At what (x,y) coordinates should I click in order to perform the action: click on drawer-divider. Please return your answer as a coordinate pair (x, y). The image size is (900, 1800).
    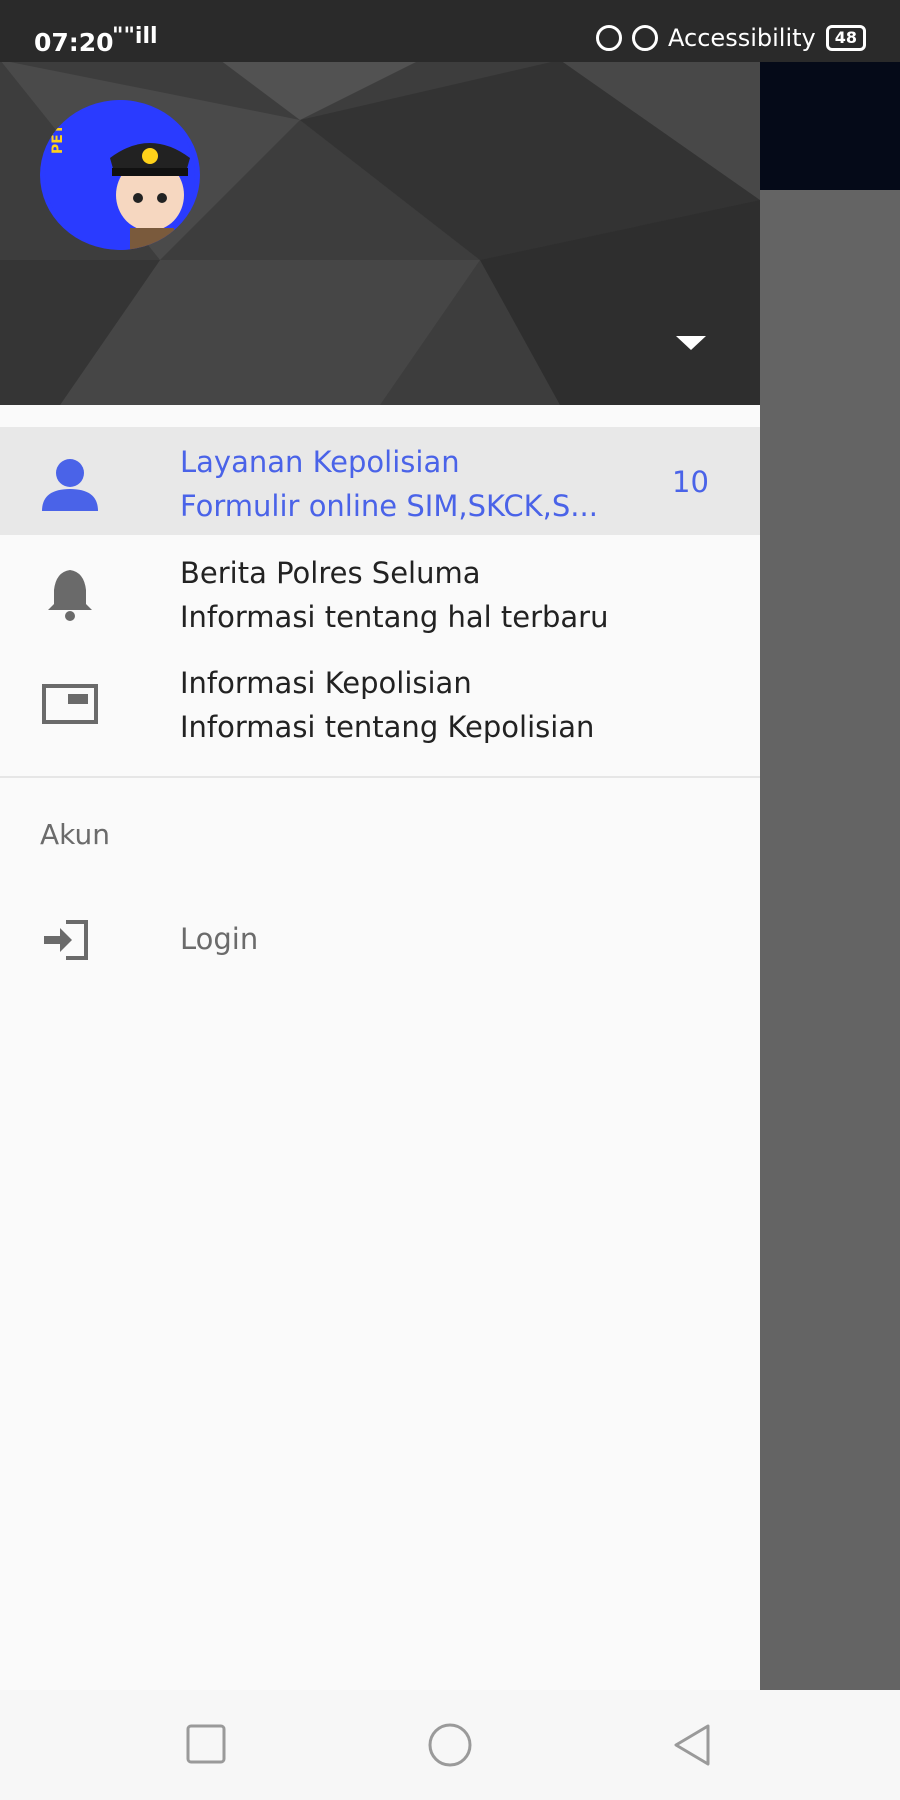
    Looking at the image, I should click on (380, 777).